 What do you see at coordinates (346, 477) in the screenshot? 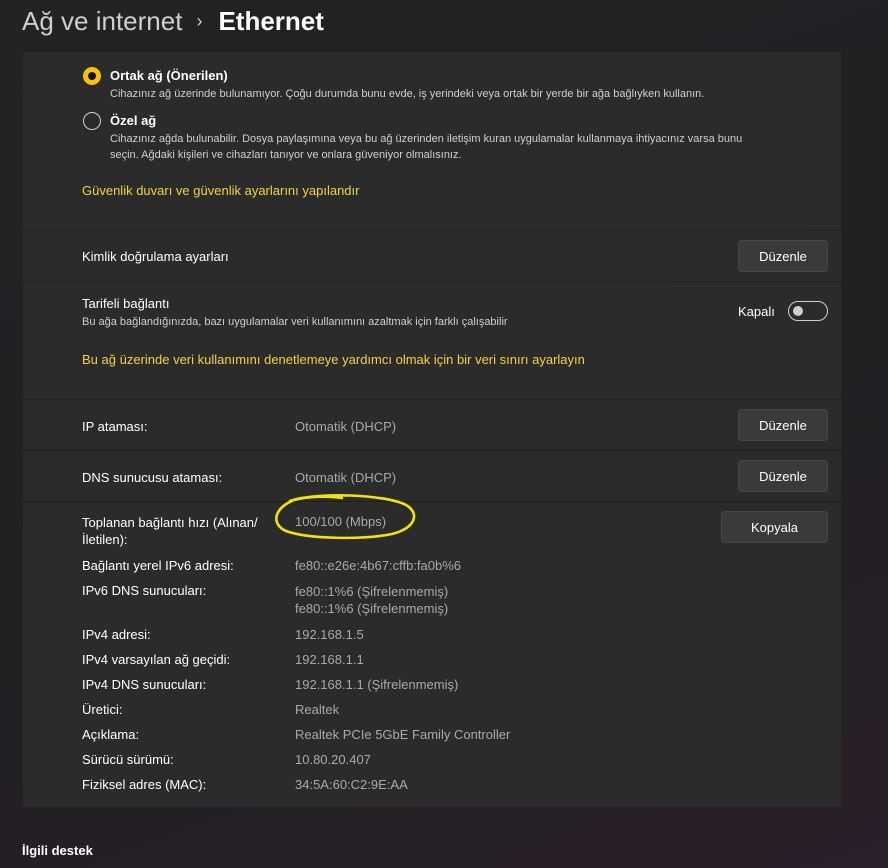
I see `dns-assignment-value: Otomatik (DHCP)` at bounding box center [346, 477].